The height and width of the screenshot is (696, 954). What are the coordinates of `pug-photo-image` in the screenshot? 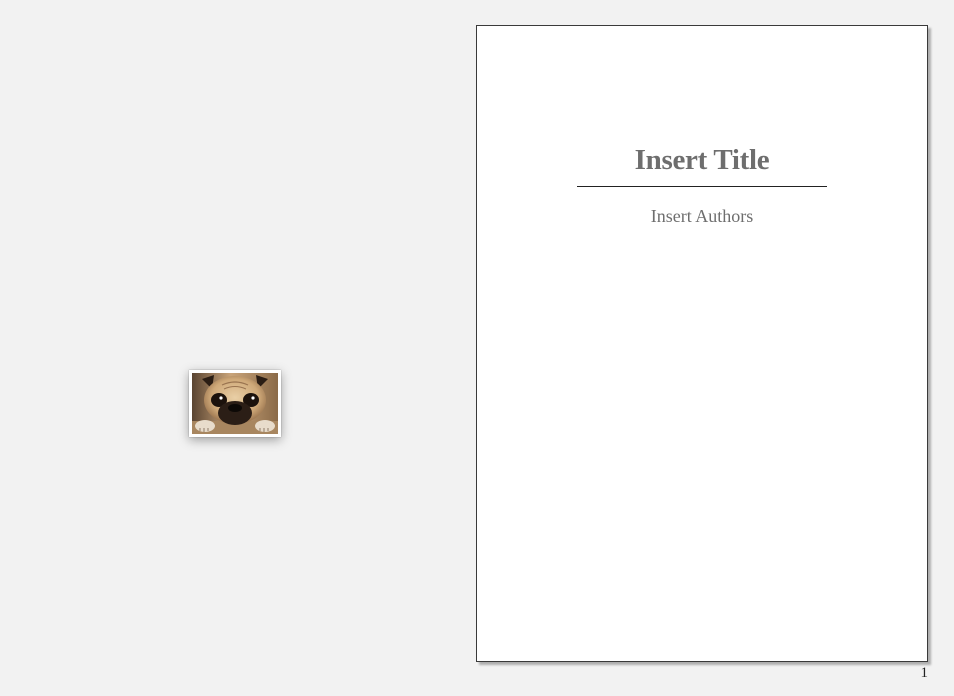 It's located at (235, 403).